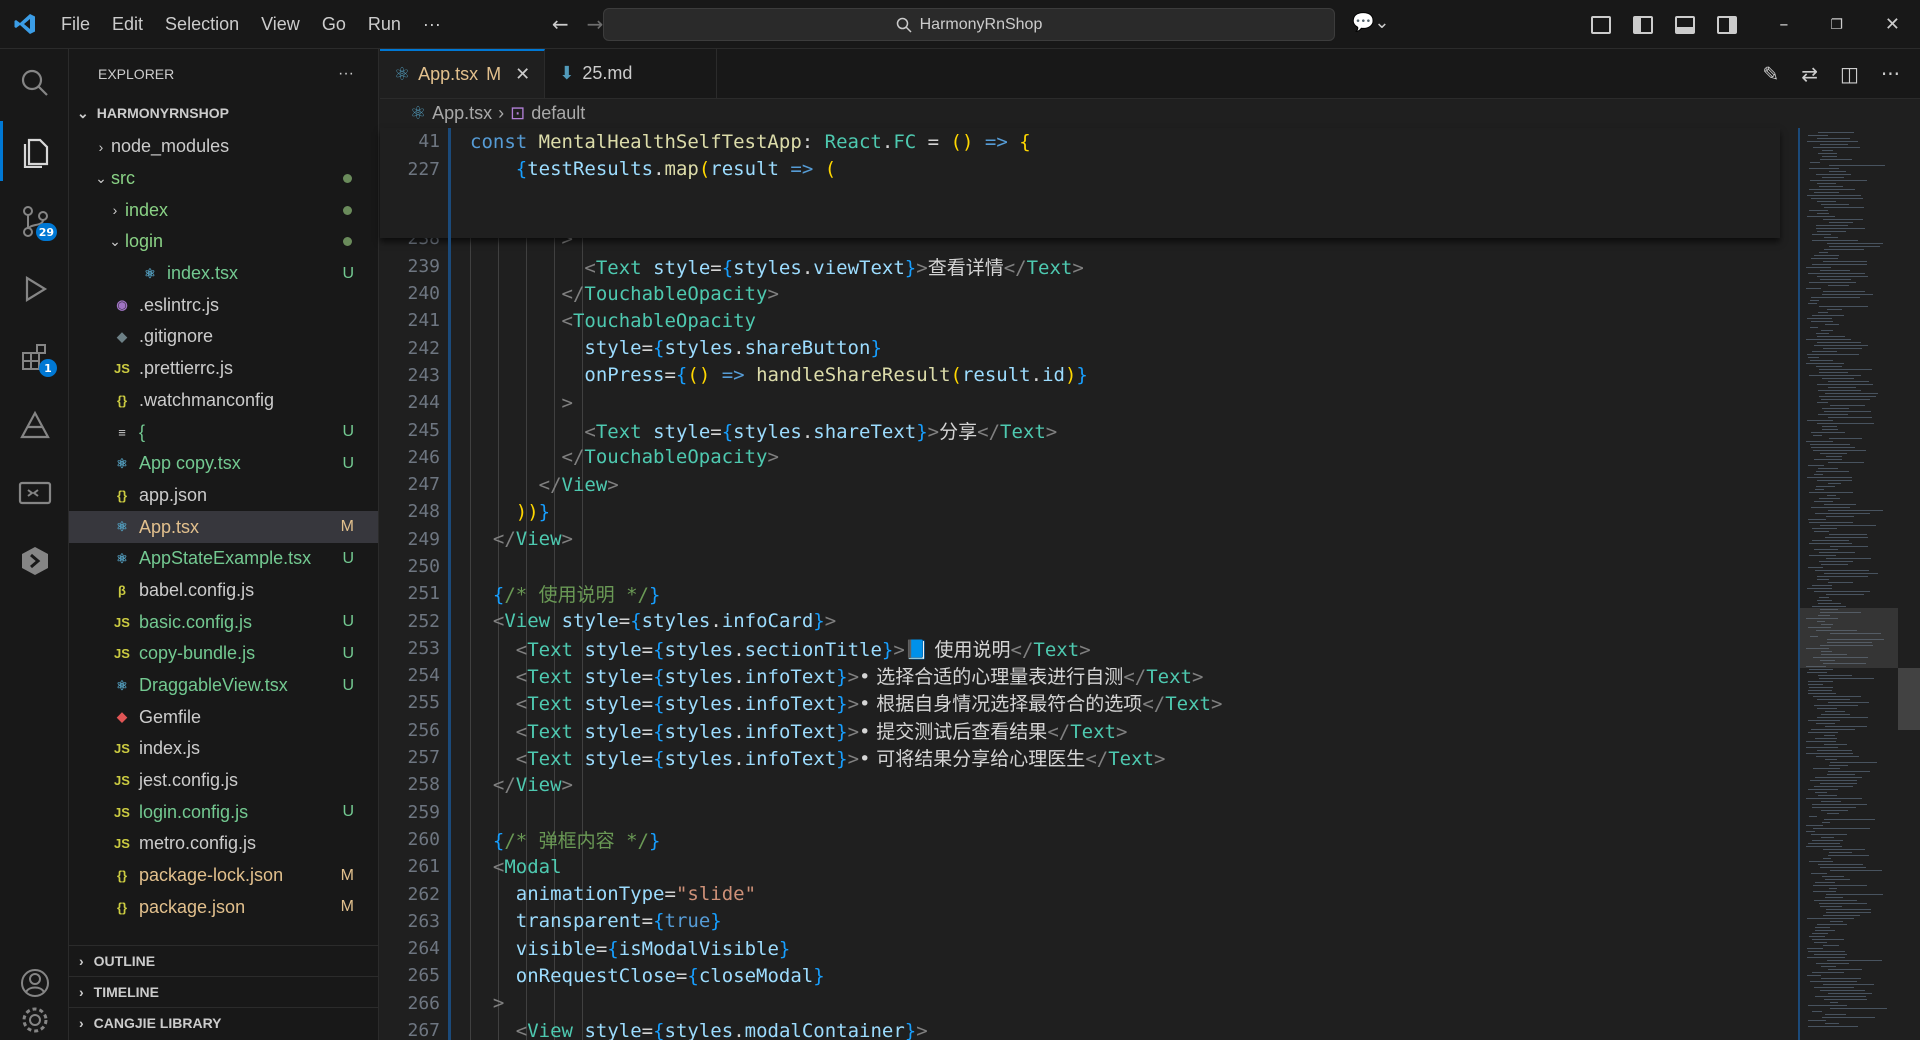 The image size is (1920, 1040). Describe the element at coordinates (223, 274) in the screenshot. I see `list-item: ⚛ index.tsx U` at that location.